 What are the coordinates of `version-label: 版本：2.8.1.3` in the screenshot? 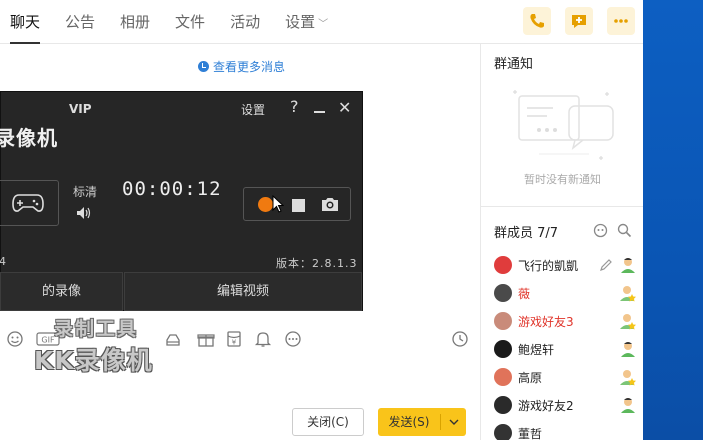 It's located at (317, 263).